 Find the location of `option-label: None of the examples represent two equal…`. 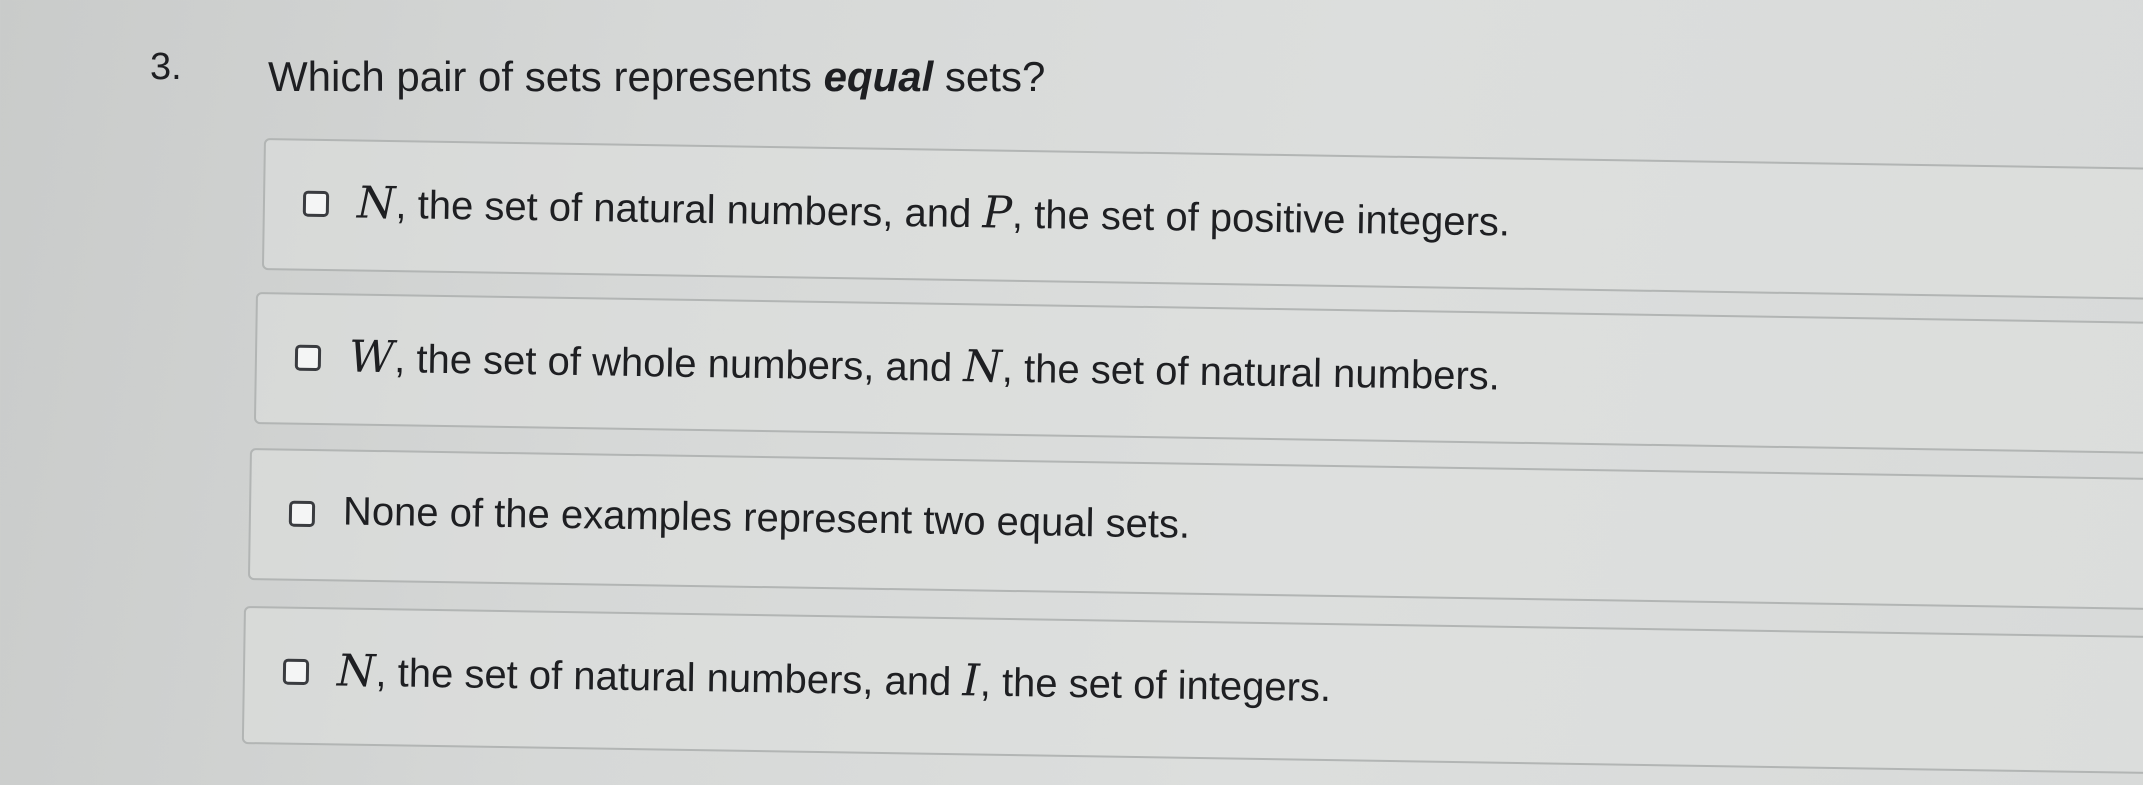

option-label: None of the examples represent two equal… is located at coordinates (766, 518).